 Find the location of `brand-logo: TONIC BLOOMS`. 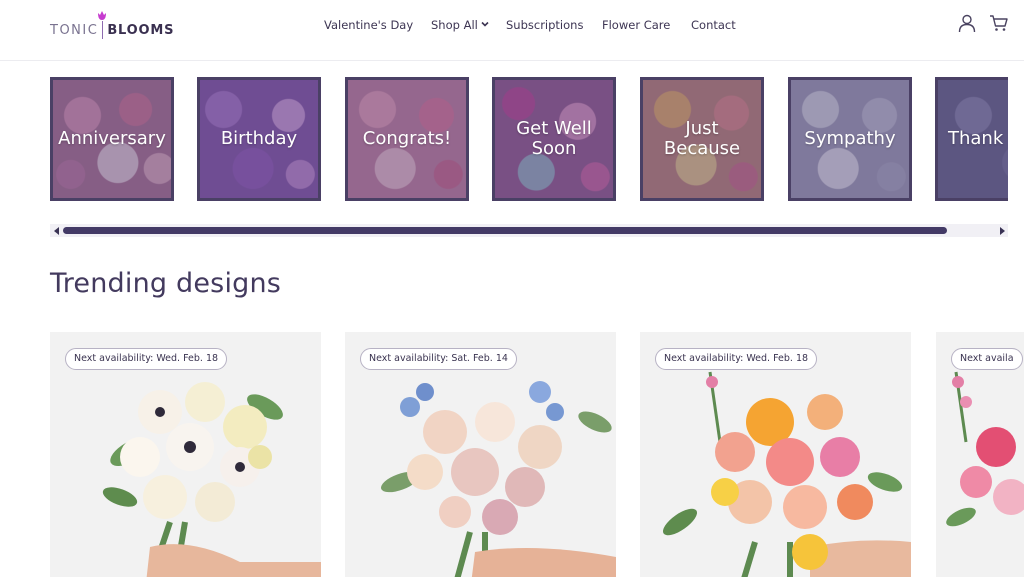

brand-logo: TONIC BLOOMS is located at coordinates (112, 26).